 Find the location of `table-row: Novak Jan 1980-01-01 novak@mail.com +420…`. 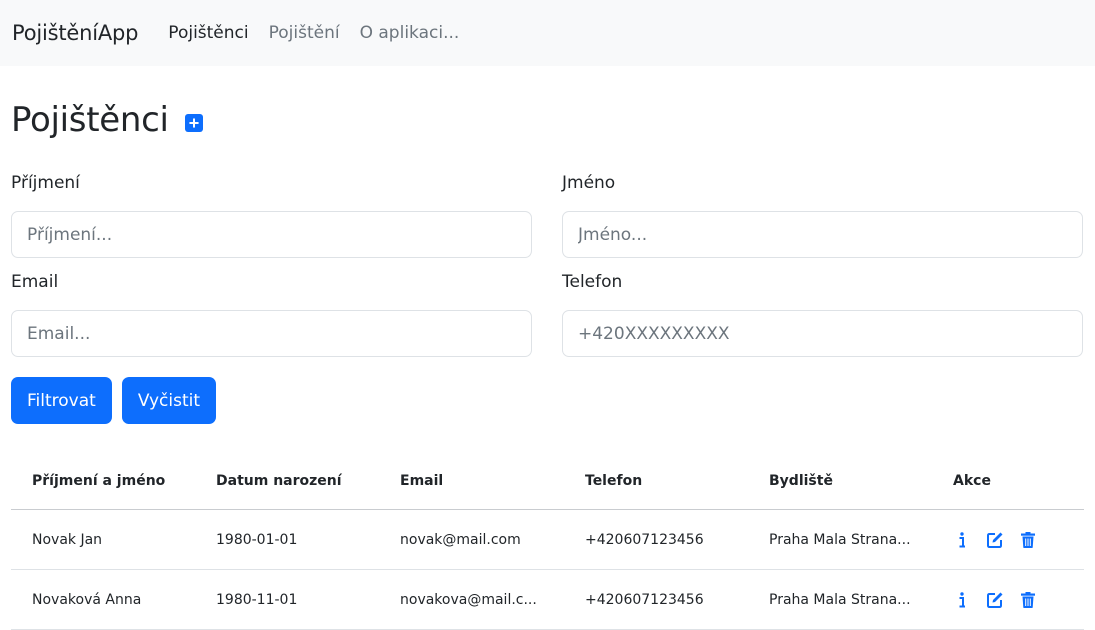

table-row: Novak Jan 1980-01-01 novak@mail.com +420… is located at coordinates (547, 539).